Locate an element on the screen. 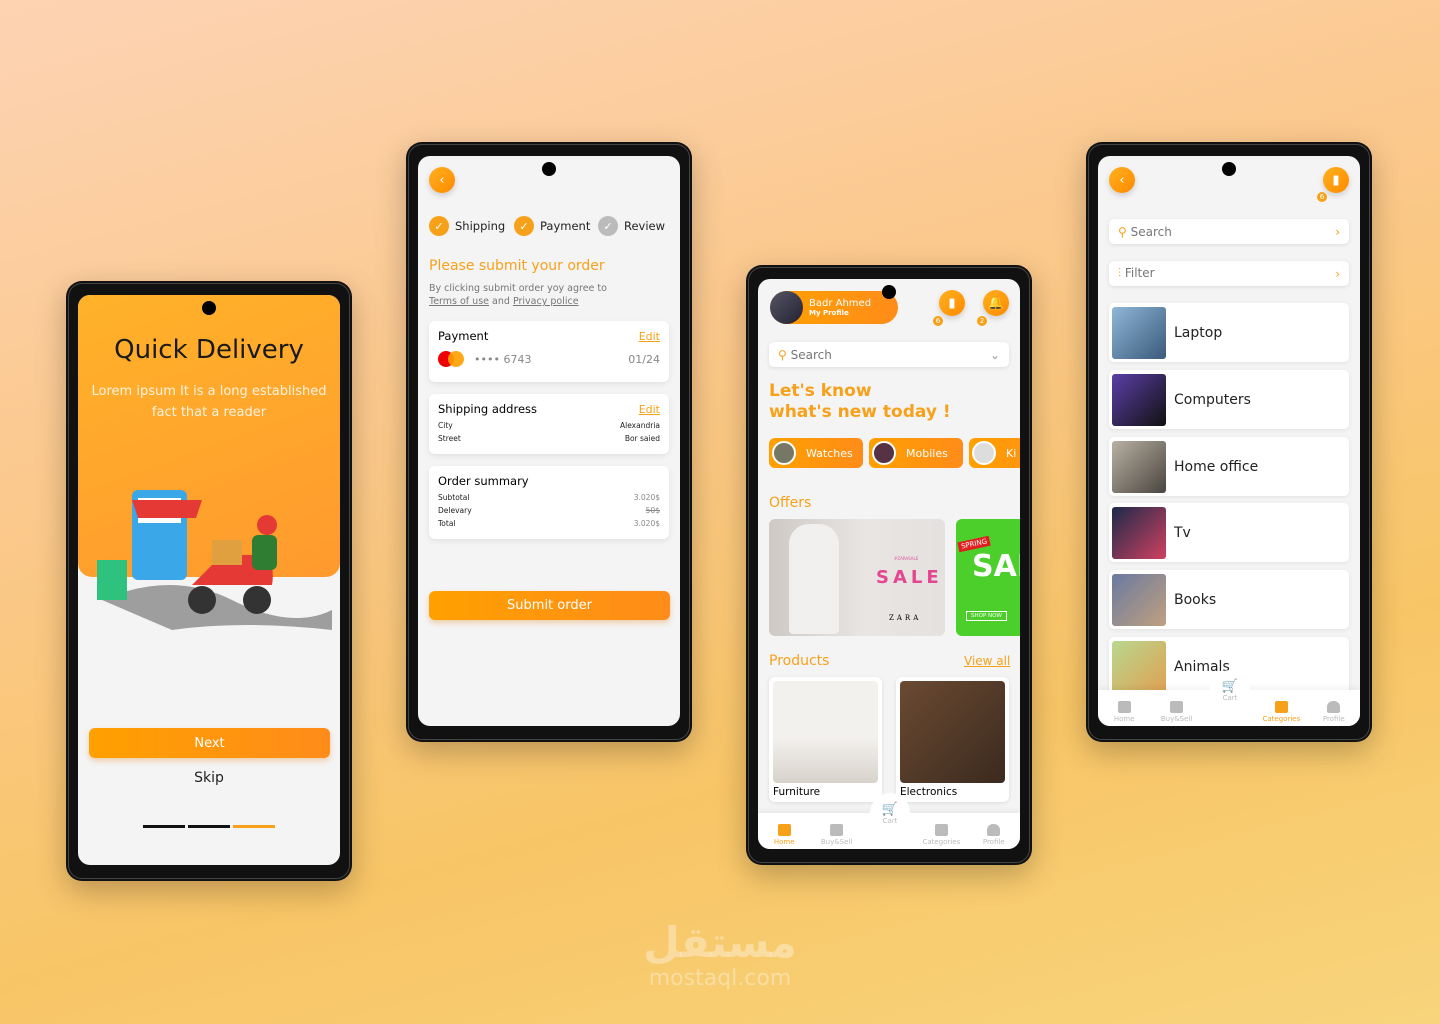  category-home-office: Home office is located at coordinates (1229, 466).